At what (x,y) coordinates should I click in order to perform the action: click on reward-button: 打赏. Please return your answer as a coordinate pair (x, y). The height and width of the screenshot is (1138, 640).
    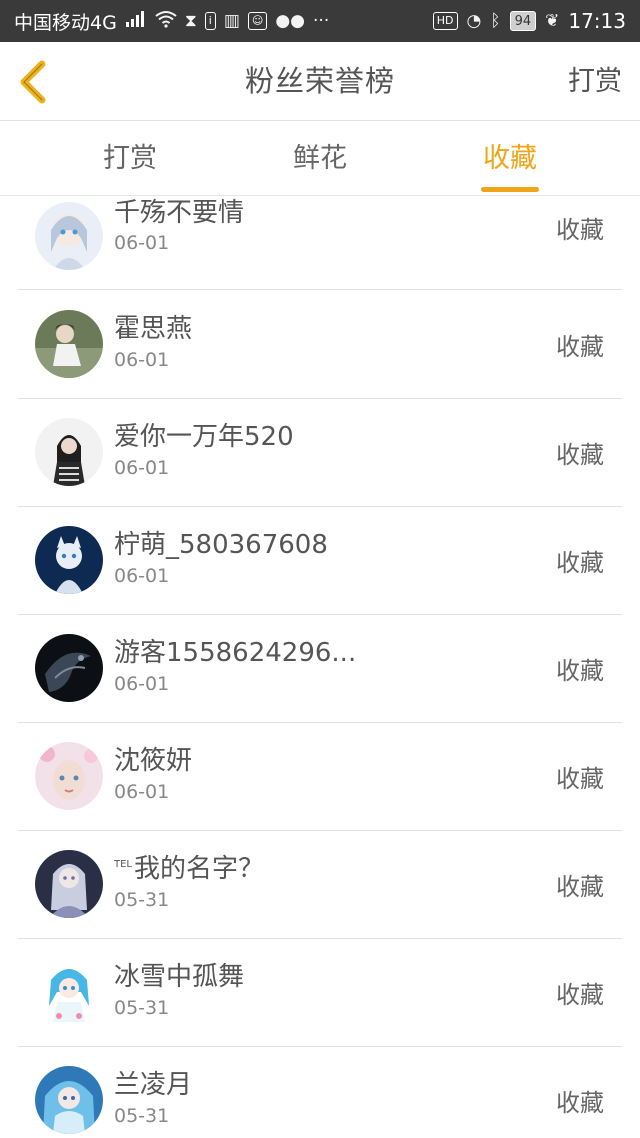
    Looking at the image, I should click on (595, 81).